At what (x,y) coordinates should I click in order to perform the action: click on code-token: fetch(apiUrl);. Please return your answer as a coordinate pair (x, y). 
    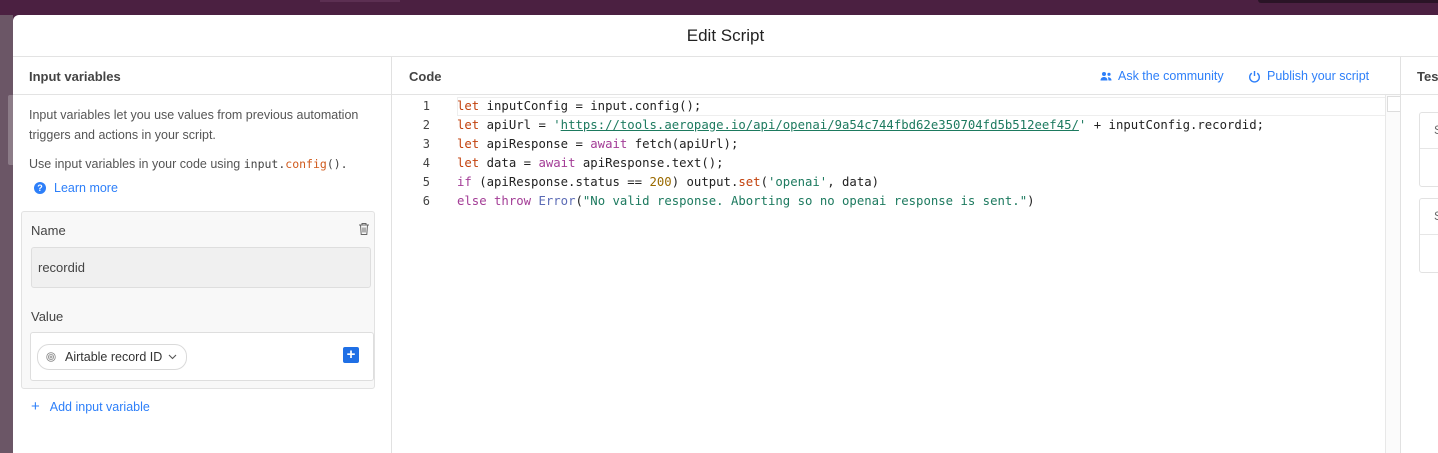
    Looking at the image, I should click on (683, 144).